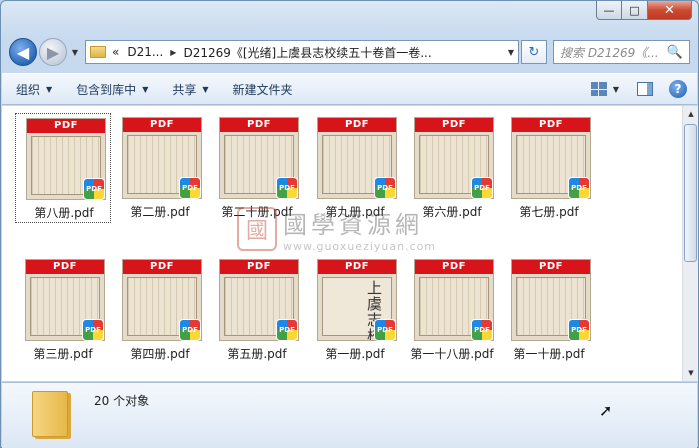 The width and height of the screenshot is (699, 448). I want to click on file-name: 第一册.pdf, so click(355, 354).